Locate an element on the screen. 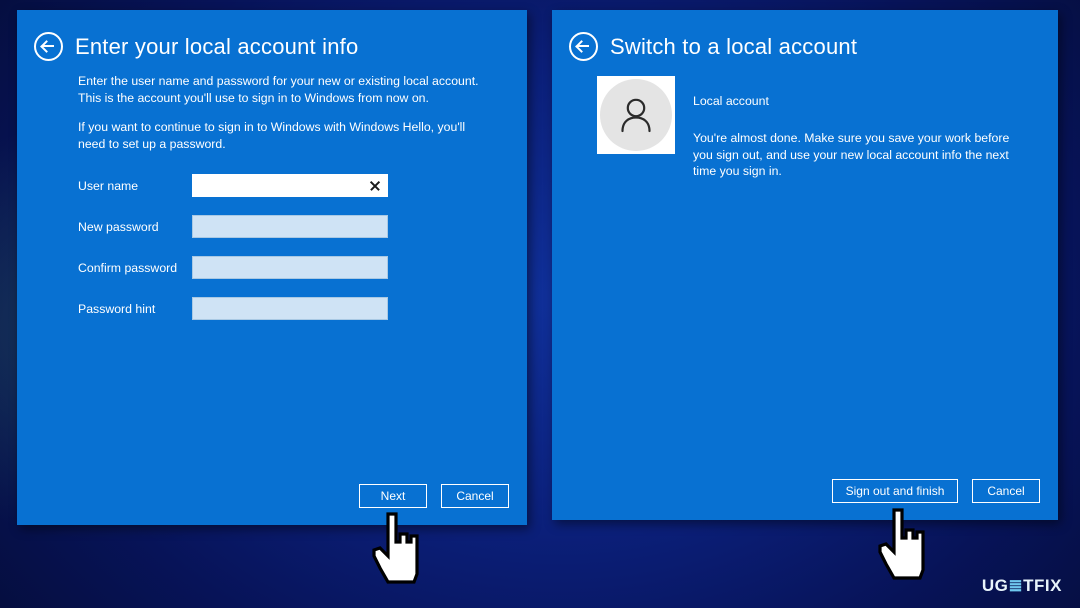 Image resolution: width=1080 pixels, height=608 pixels. local-account-form: User name New password Confirm password is located at coordinates (272, 247).